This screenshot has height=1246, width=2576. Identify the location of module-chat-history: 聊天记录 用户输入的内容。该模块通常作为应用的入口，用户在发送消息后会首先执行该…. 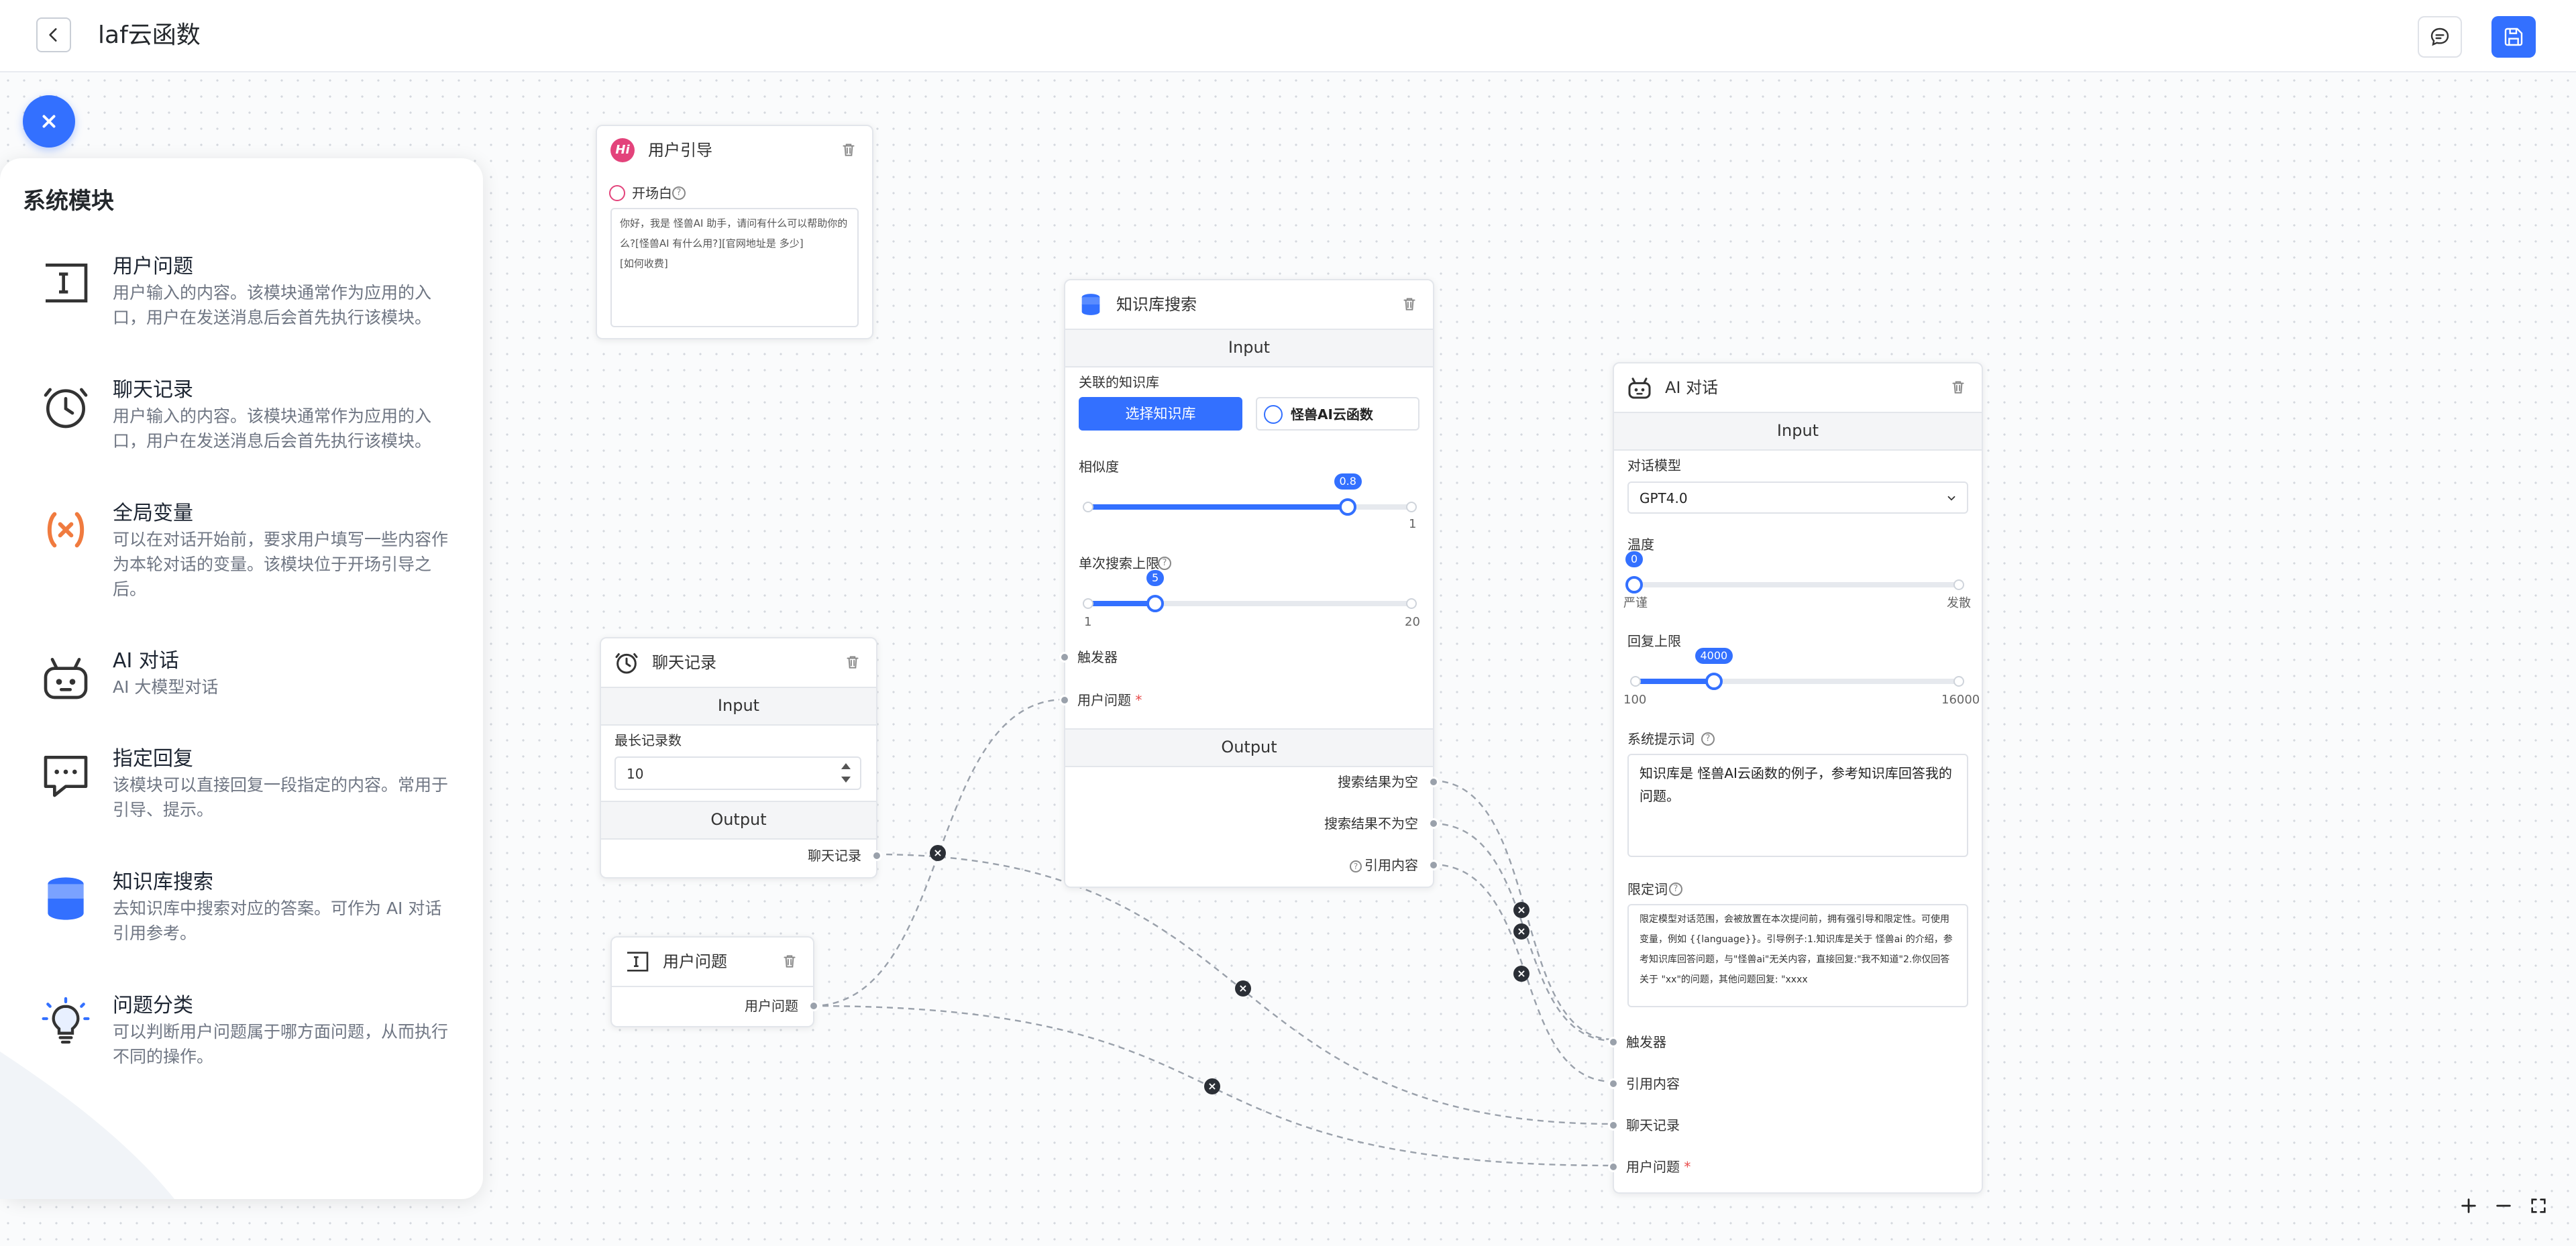
(247, 430).